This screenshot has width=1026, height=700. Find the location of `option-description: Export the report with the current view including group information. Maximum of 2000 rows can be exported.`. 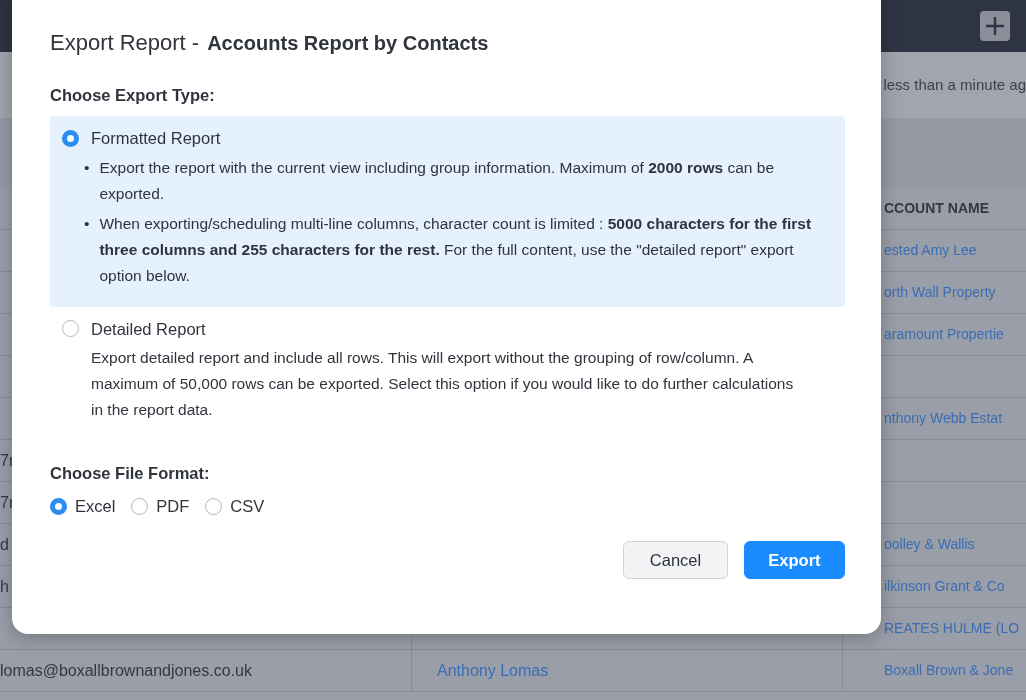

option-description: Export the report with the current view including group information. Maximum of 2000 rows can be exported. is located at coordinates (437, 180).